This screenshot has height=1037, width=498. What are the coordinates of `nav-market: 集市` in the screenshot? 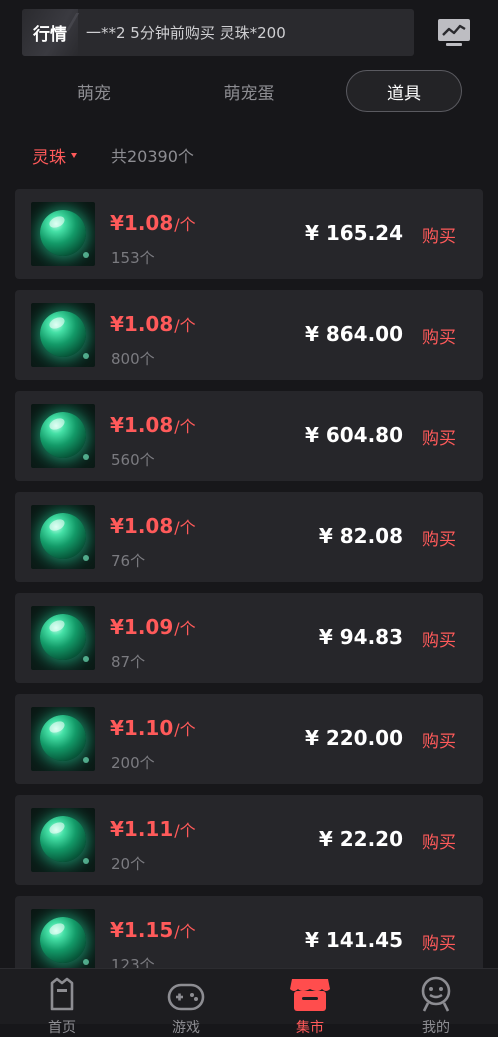 It's located at (310, 1005).